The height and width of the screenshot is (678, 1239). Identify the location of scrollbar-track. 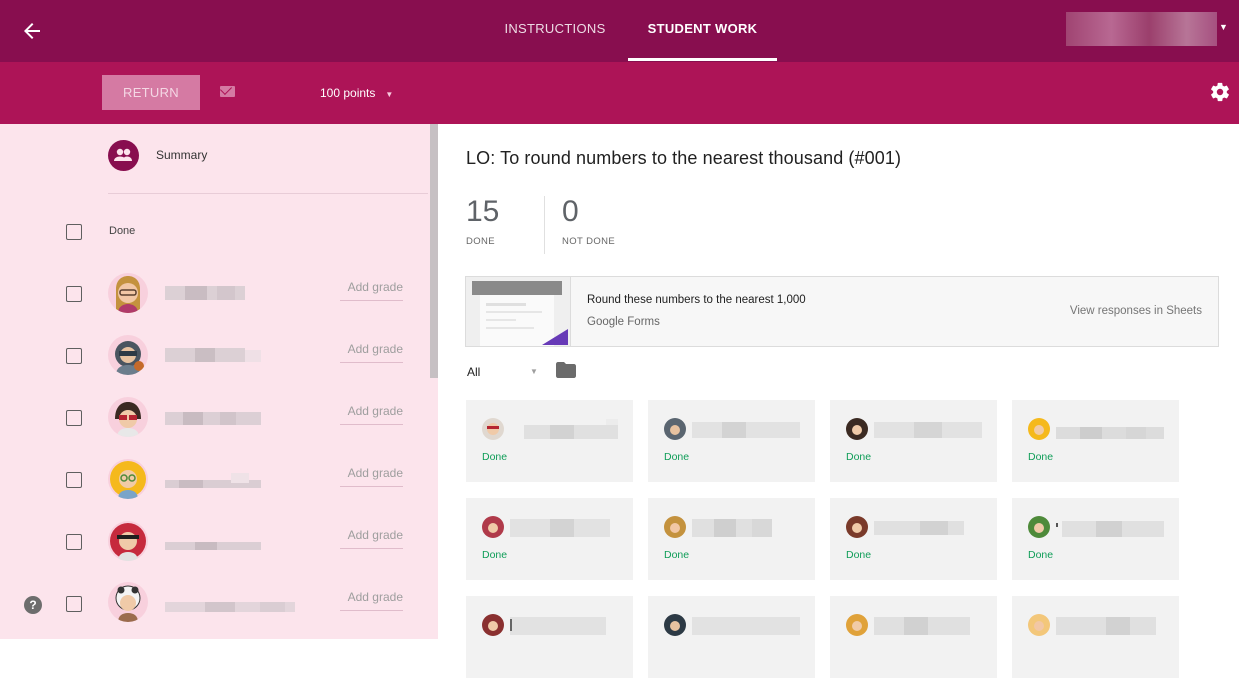
(434, 508).